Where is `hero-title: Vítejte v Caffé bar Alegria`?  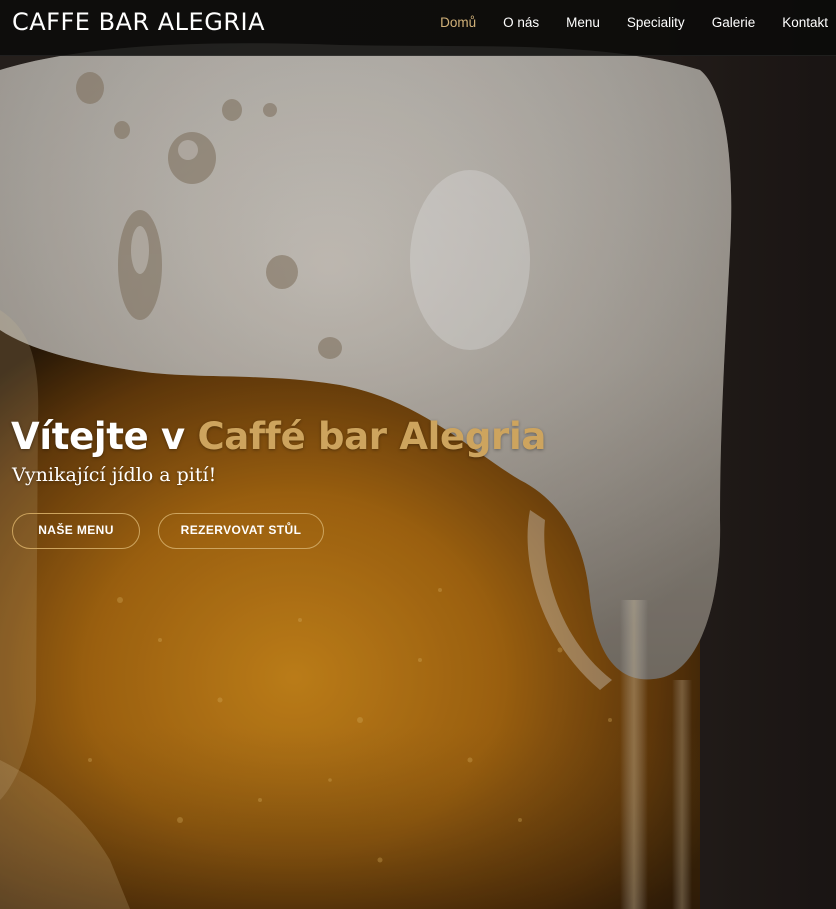 hero-title: Vítejte v Caffé bar Alegria is located at coordinates (278, 437).